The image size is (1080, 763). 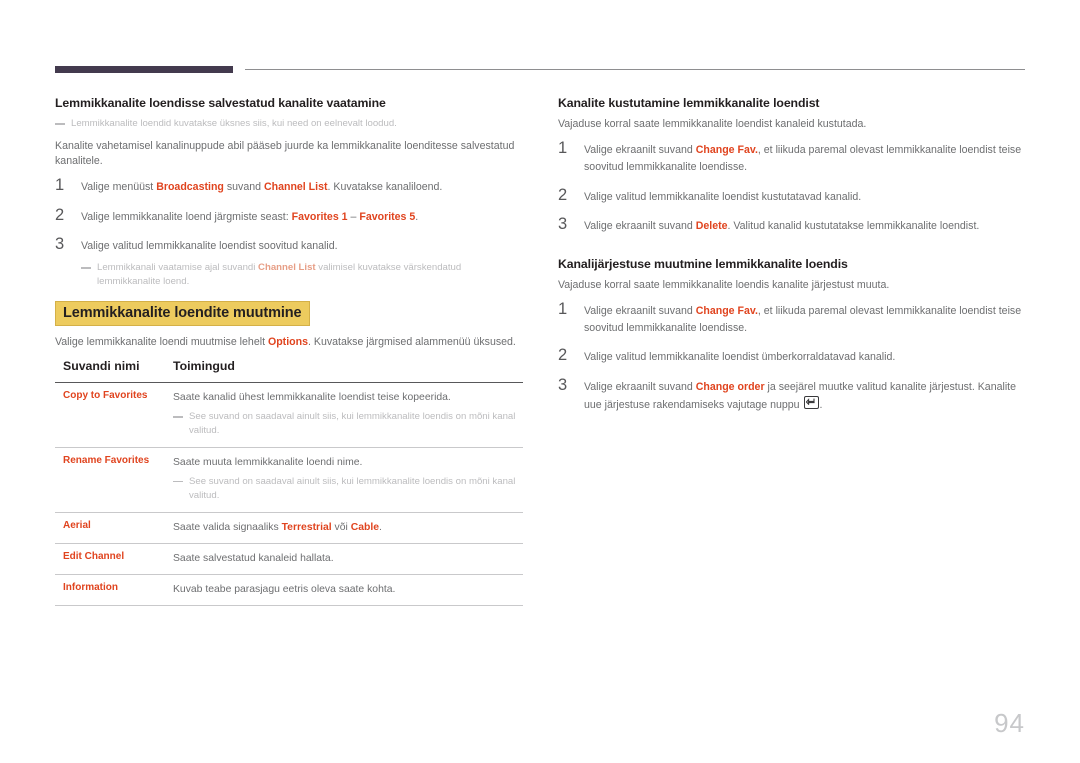 I want to click on menu-ref-terrestrial: Terrestrial, so click(x=306, y=527).